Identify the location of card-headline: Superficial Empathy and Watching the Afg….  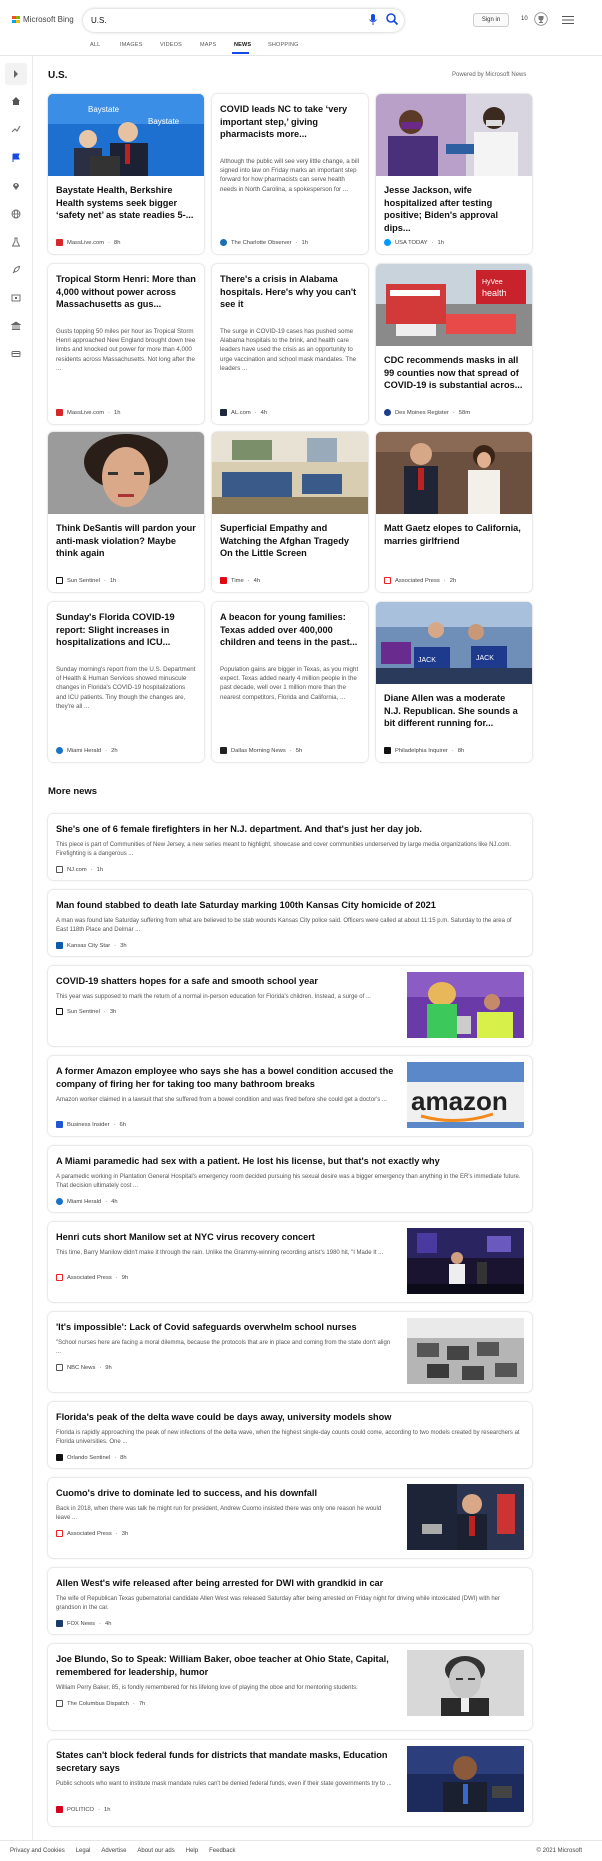
(290, 541).